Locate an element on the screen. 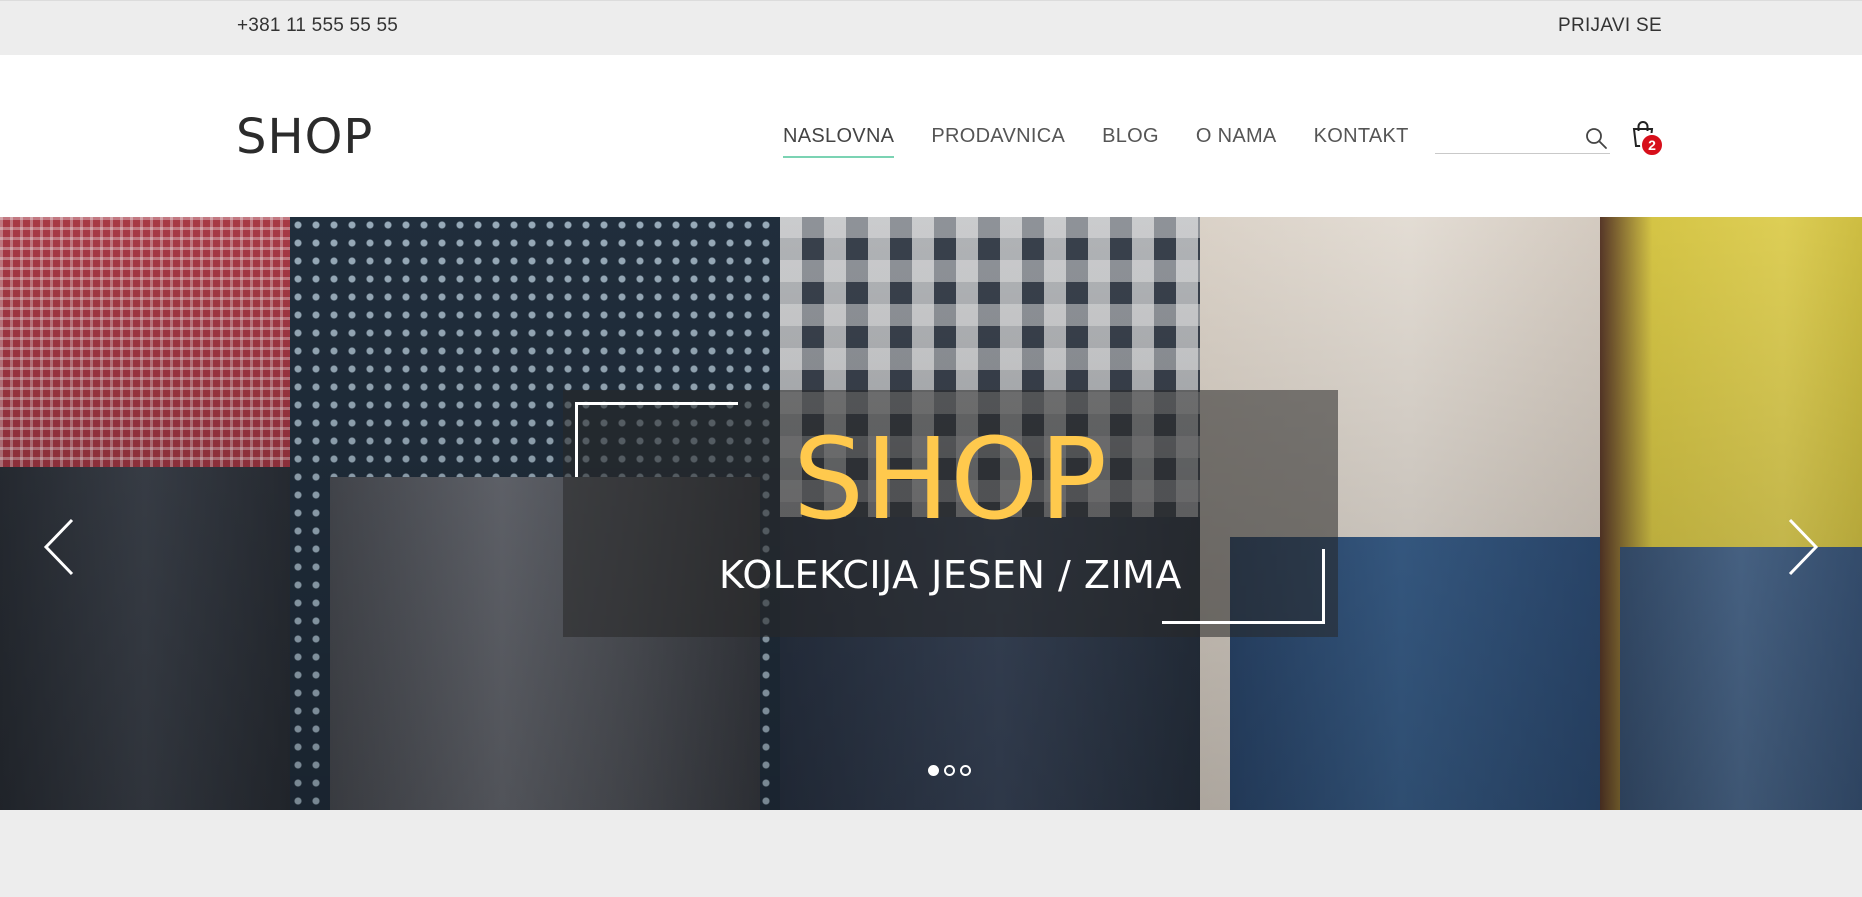 The width and height of the screenshot is (1862, 897). slider-pagination is located at coordinates (952, 770).